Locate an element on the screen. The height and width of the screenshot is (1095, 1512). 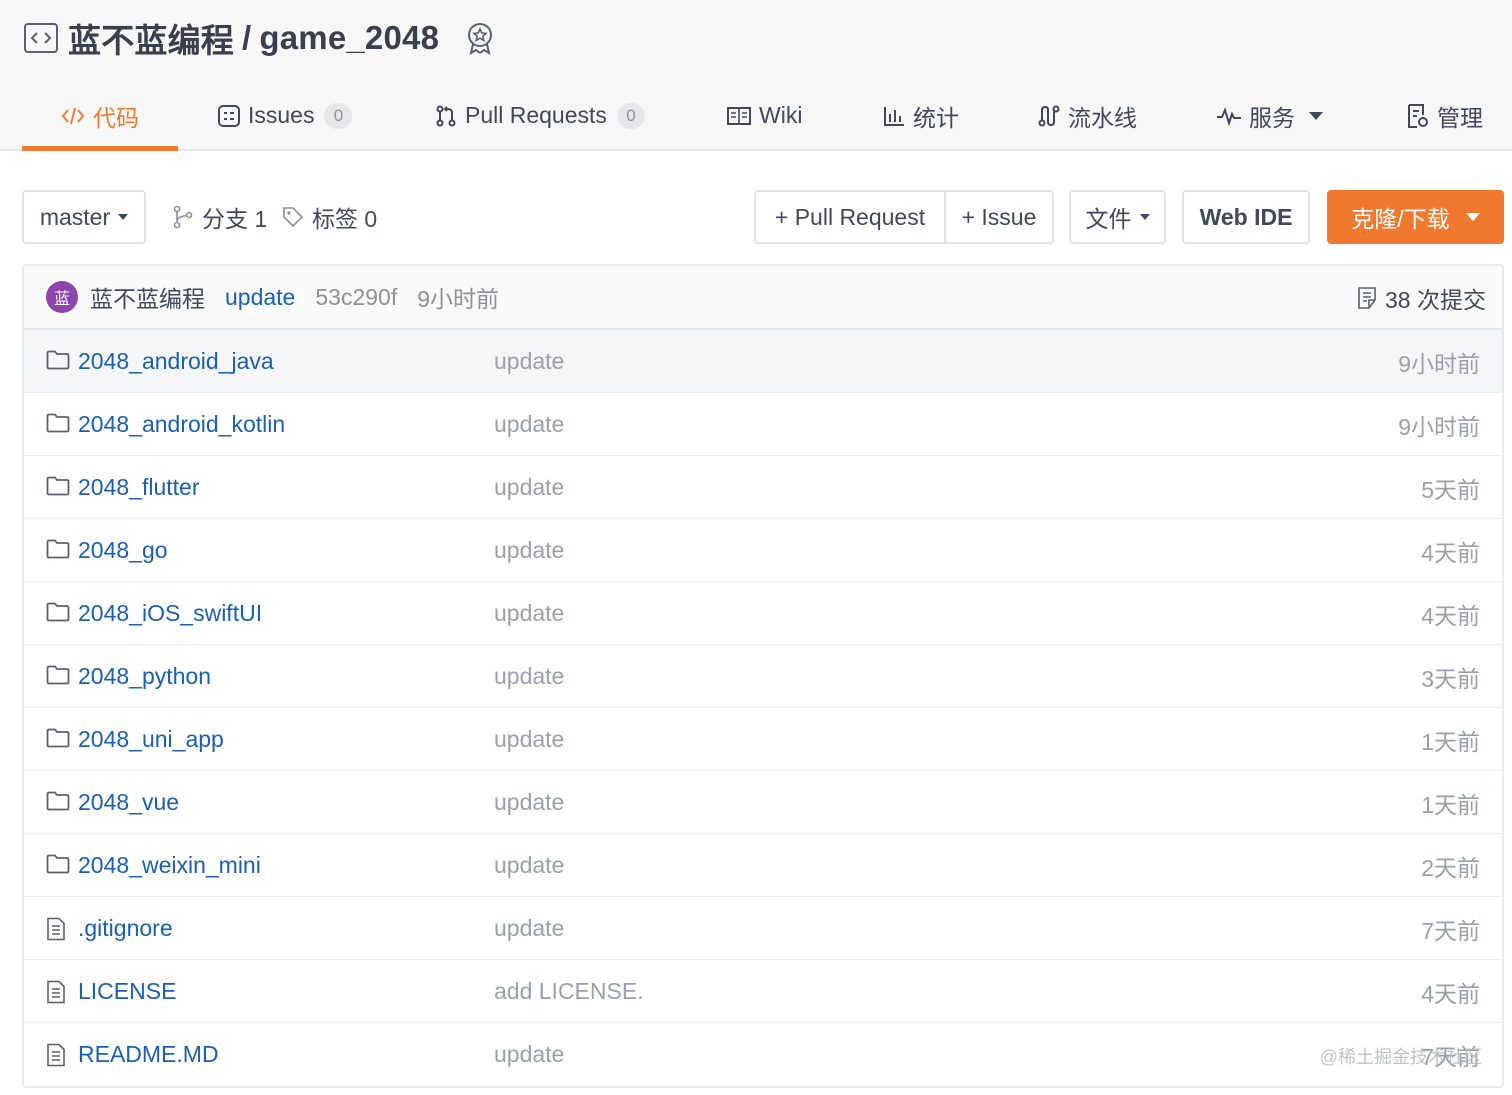
file-name-link: 2048_uni_app is located at coordinates (151, 739).